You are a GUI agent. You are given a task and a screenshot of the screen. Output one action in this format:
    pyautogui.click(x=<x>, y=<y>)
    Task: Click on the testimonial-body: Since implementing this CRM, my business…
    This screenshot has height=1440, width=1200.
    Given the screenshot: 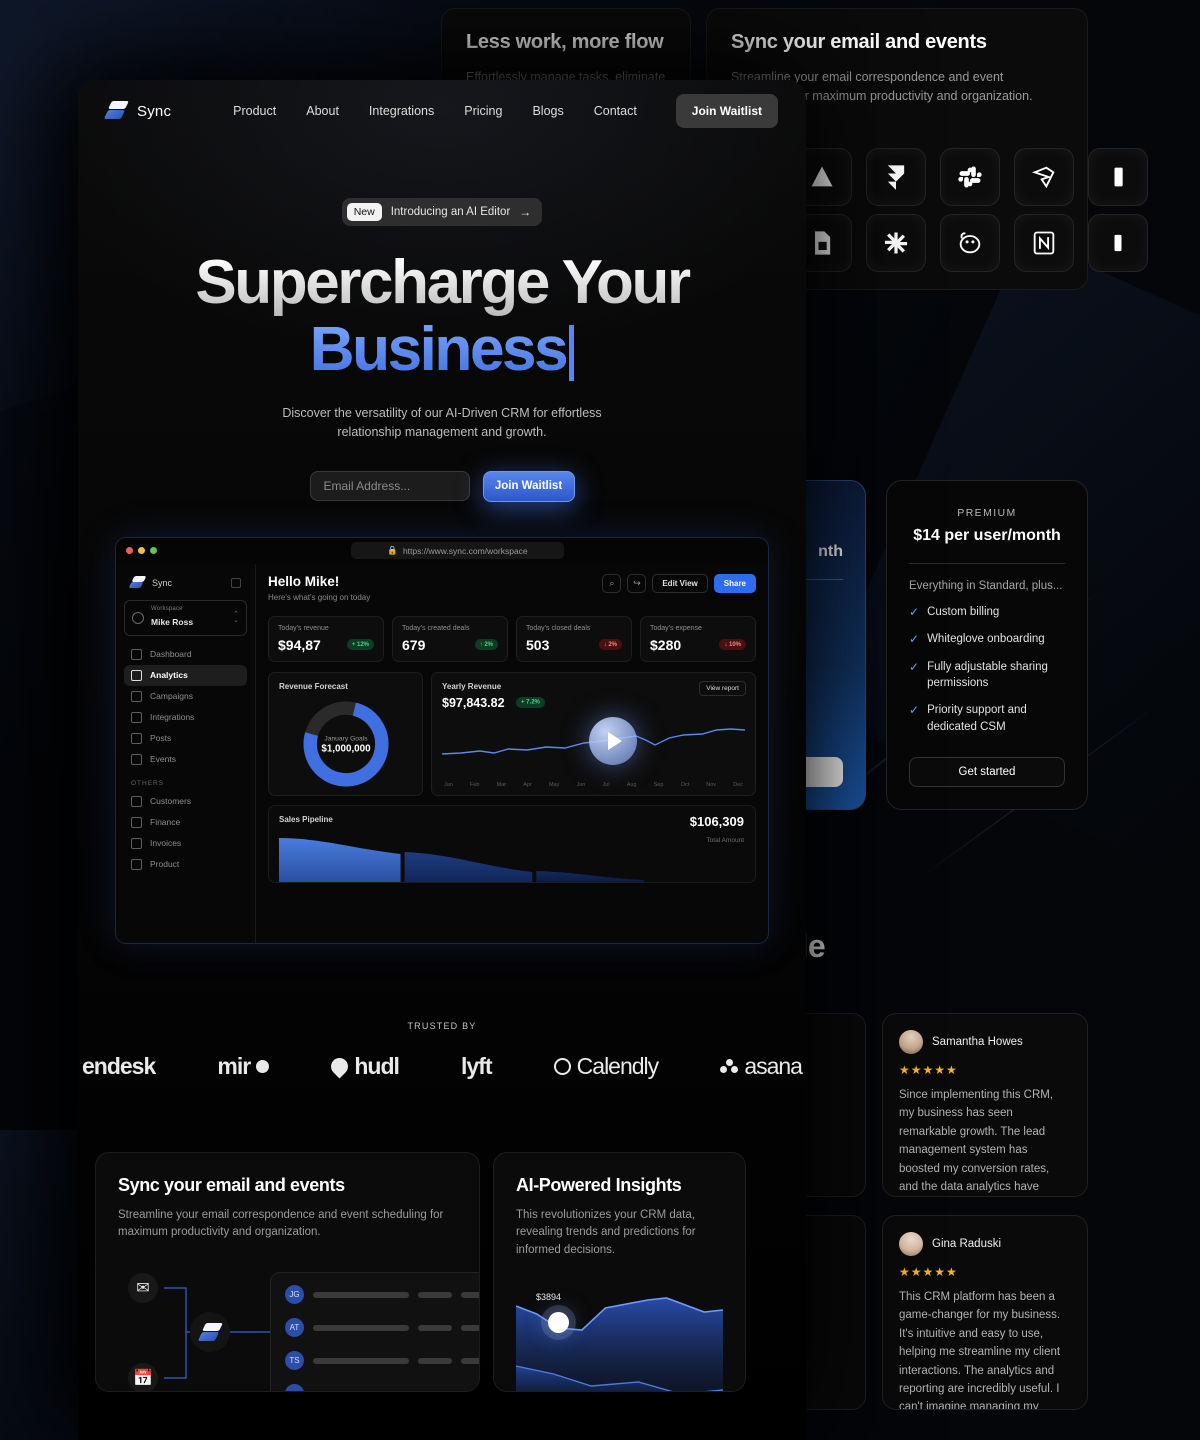 What is the action you would take?
    pyautogui.click(x=976, y=1141)
    